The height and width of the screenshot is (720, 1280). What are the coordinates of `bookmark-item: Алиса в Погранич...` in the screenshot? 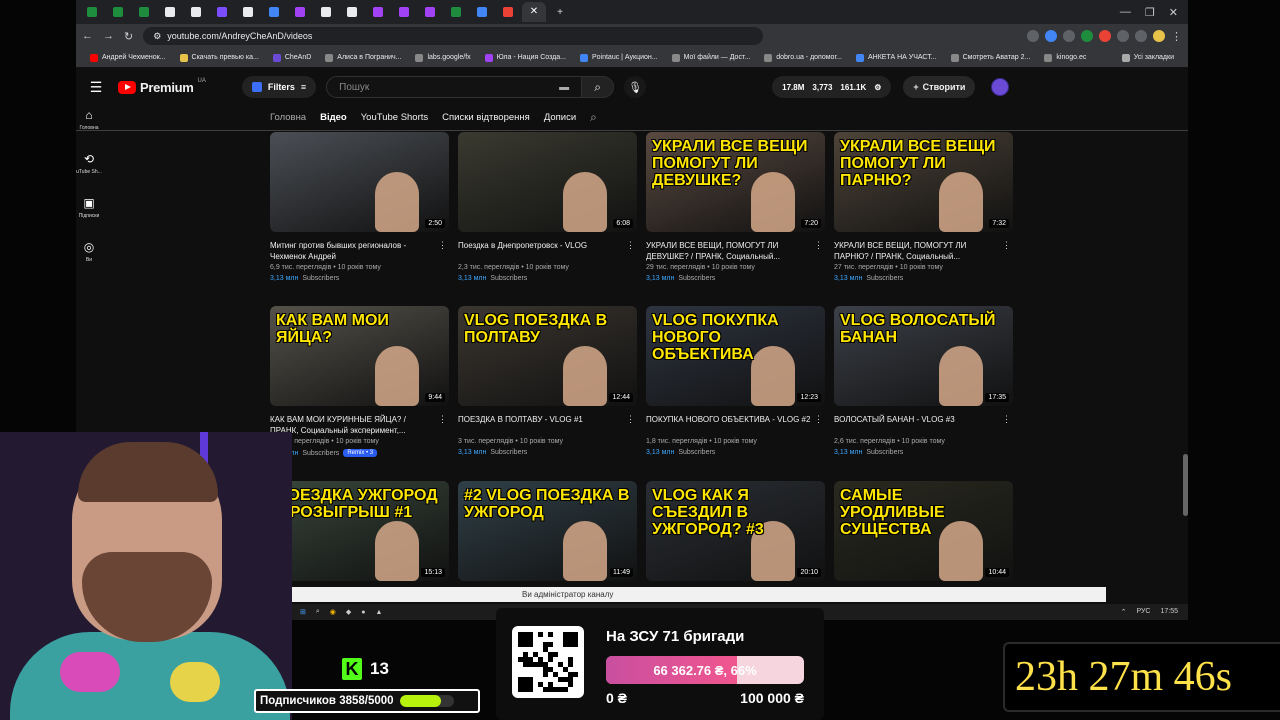 It's located at (363, 57).